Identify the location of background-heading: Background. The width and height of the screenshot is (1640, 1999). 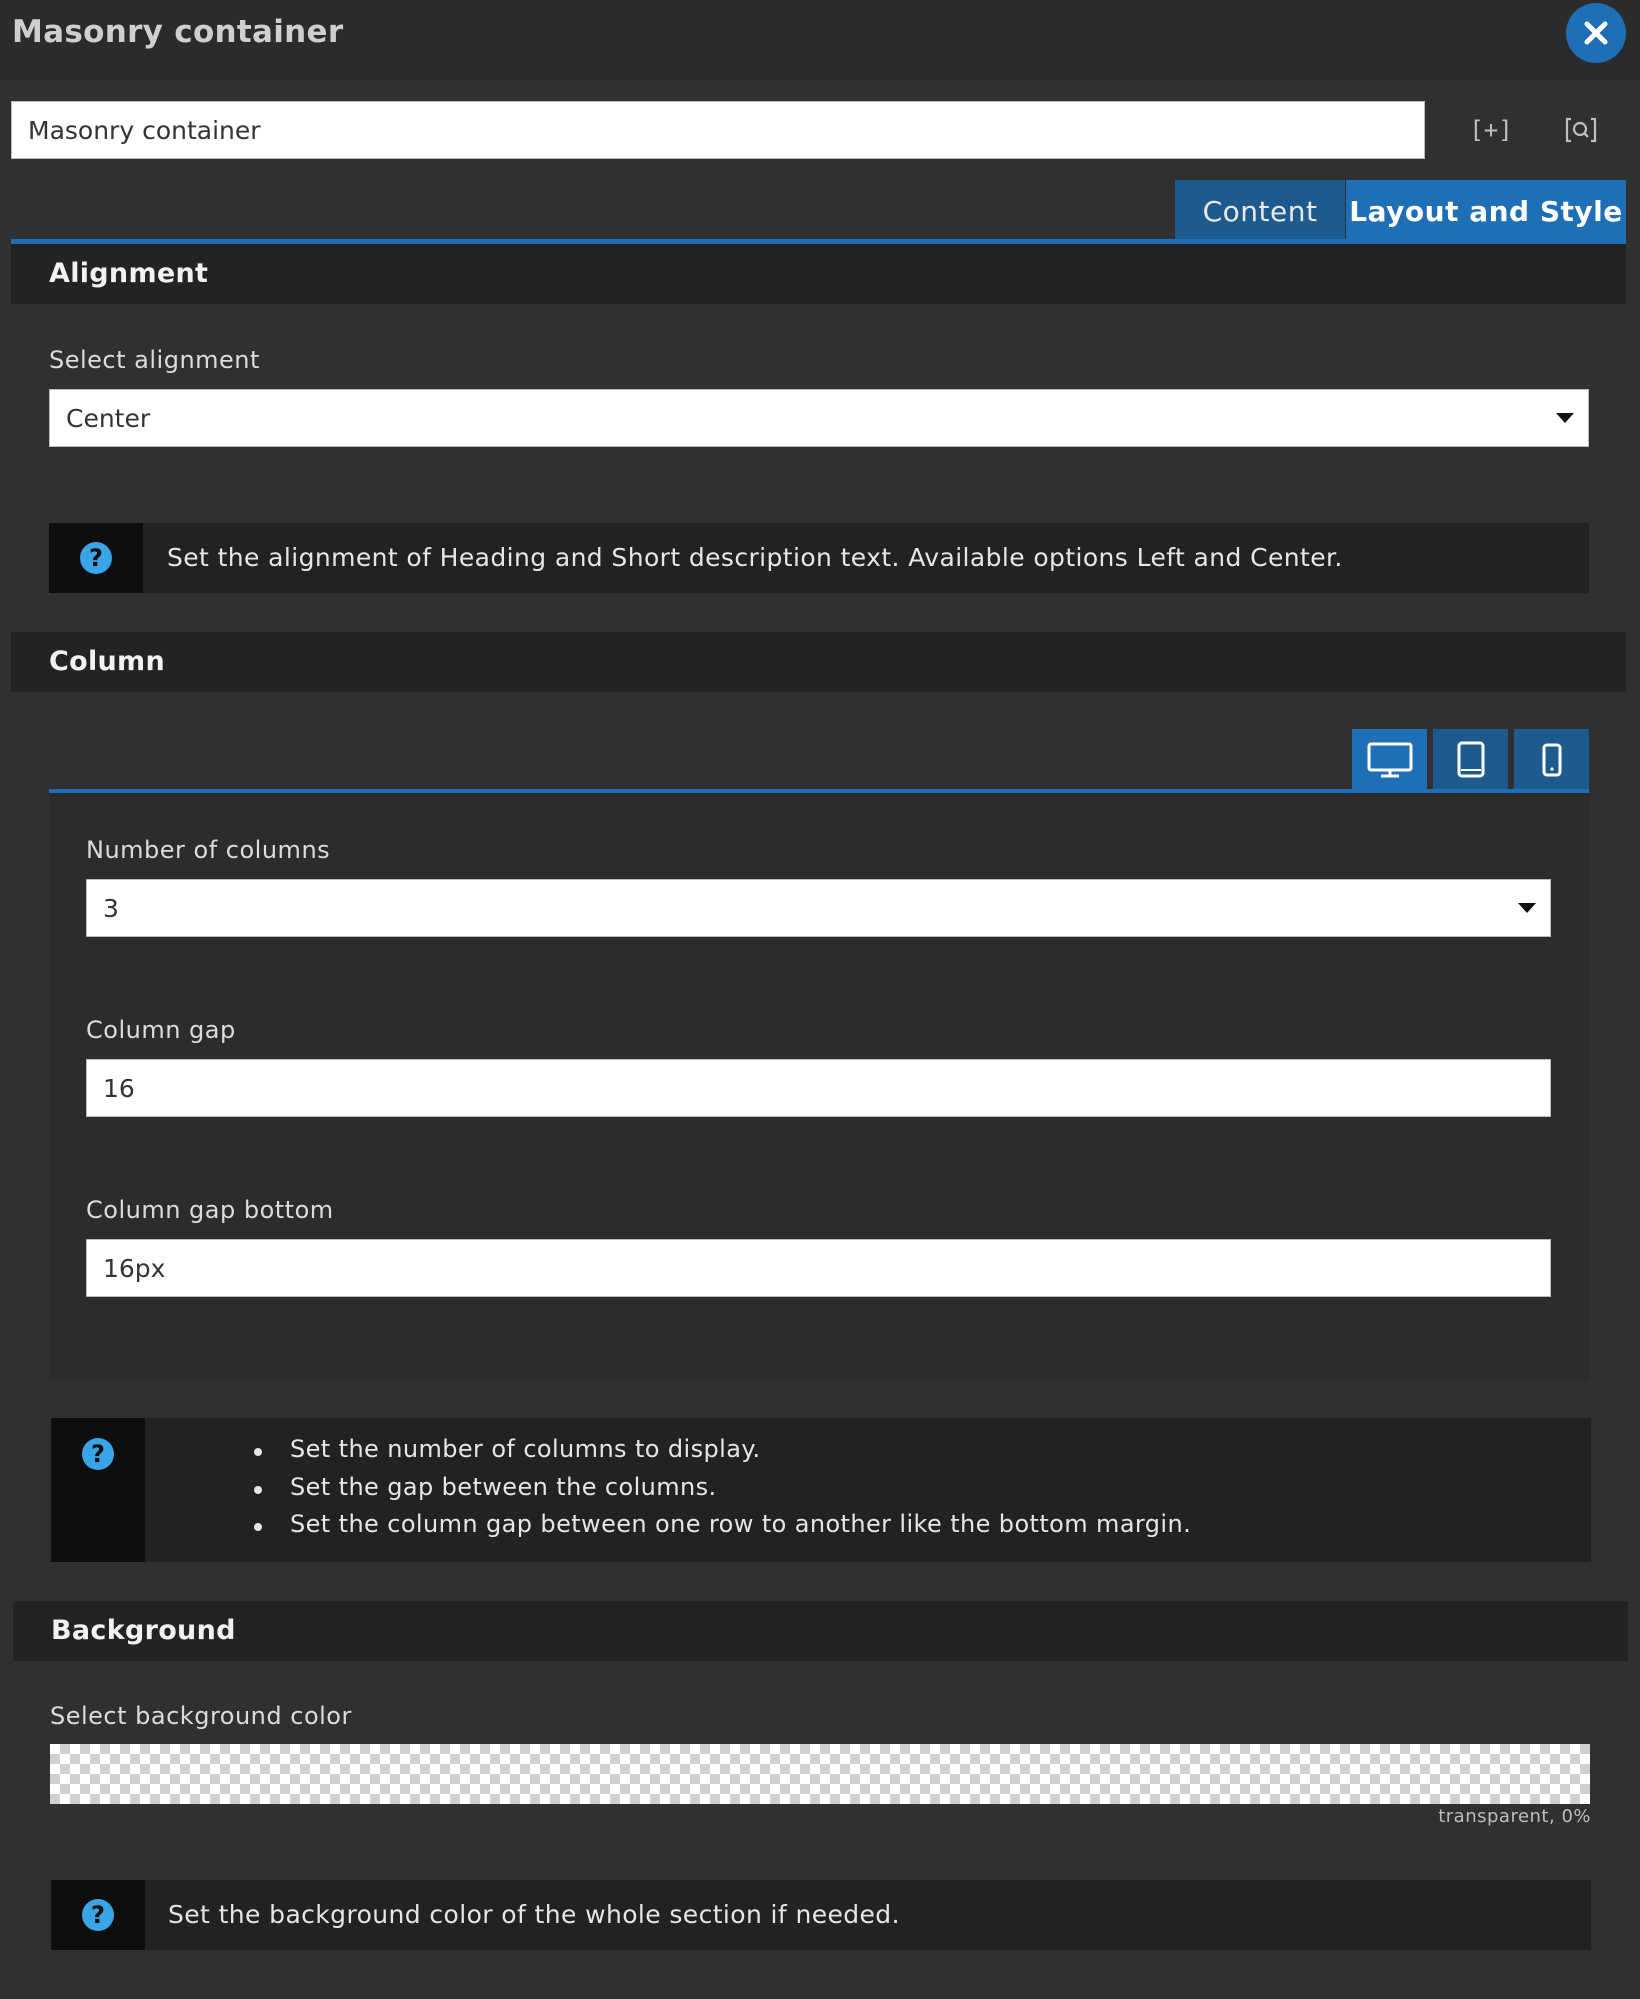
(143, 1630).